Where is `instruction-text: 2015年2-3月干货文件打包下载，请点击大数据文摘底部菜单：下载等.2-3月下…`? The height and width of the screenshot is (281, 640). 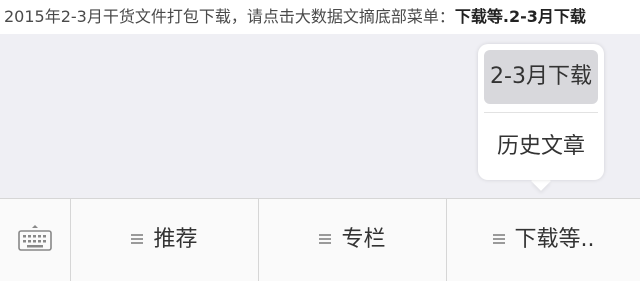 instruction-text: 2015年2-3月干货文件打包下载，请点击大数据文摘底部菜单：下载等.2-3月下… is located at coordinates (320, 17).